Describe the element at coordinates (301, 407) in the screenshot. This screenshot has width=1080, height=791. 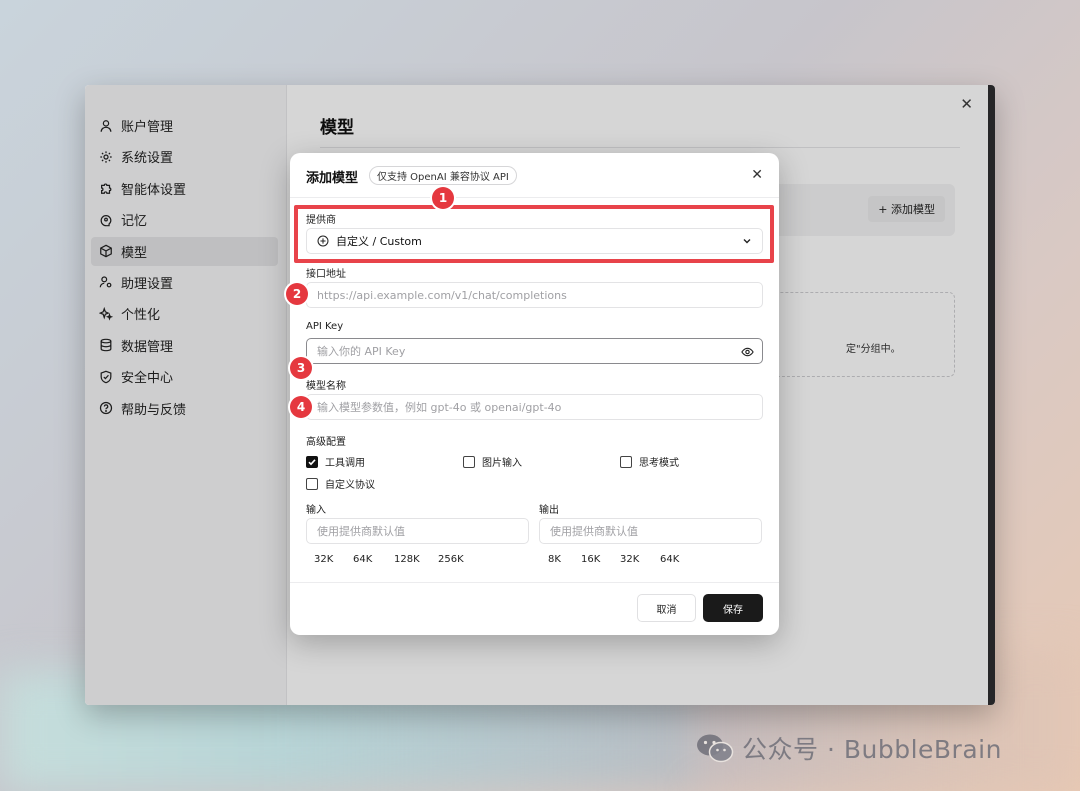
I see `annotation-badge-4: 4` at that location.